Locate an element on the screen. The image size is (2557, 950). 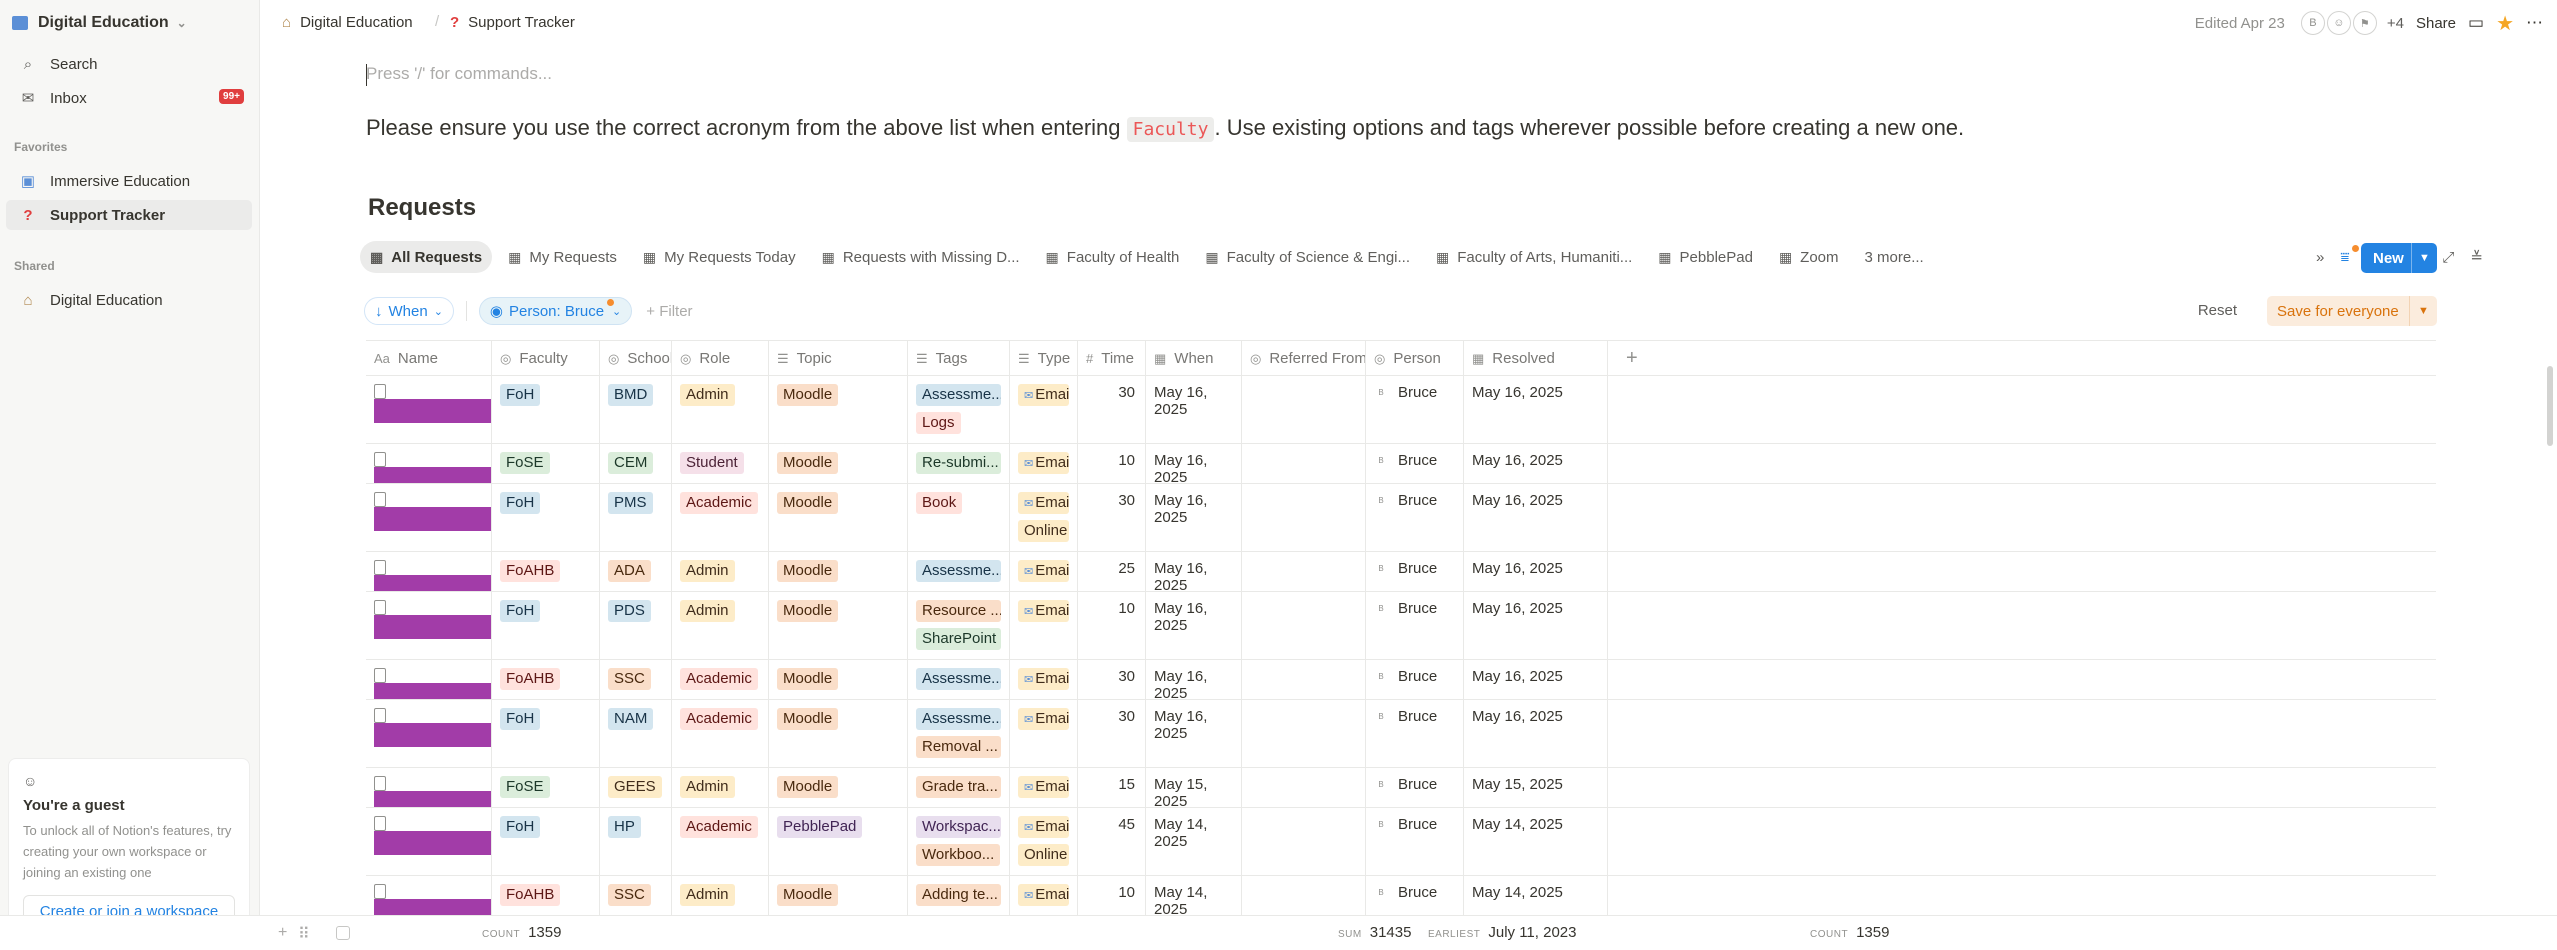
tab-view: ▦ All Requests is located at coordinates (426, 257).